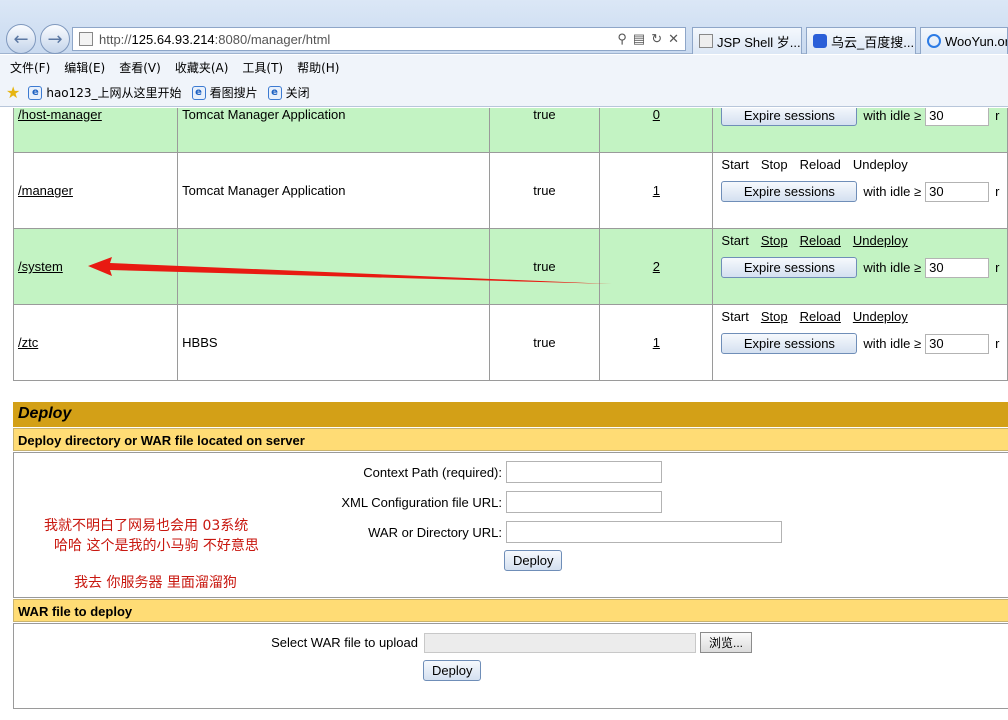 This screenshot has width=1008, height=720. I want to click on back-arrow-icon: ←, so click(21, 39).